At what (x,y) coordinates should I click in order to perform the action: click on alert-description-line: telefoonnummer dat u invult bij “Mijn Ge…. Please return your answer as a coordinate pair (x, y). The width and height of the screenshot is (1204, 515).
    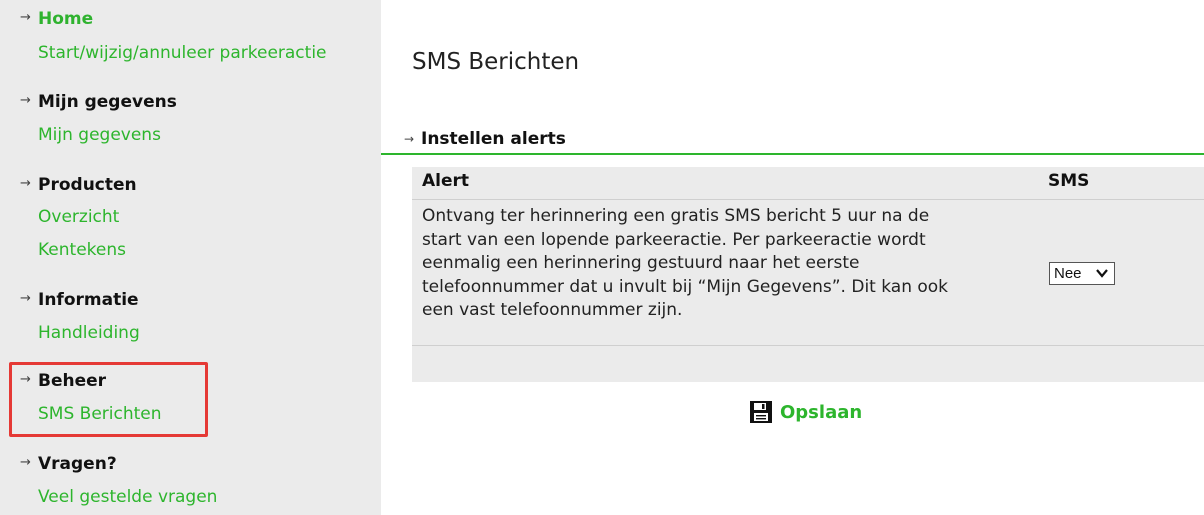
    Looking at the image, I should click on (685, 286).